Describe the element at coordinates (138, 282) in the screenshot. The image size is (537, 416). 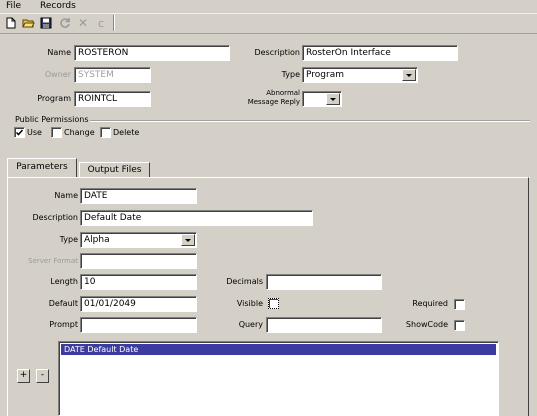
I see `length-field: 10` at that location.